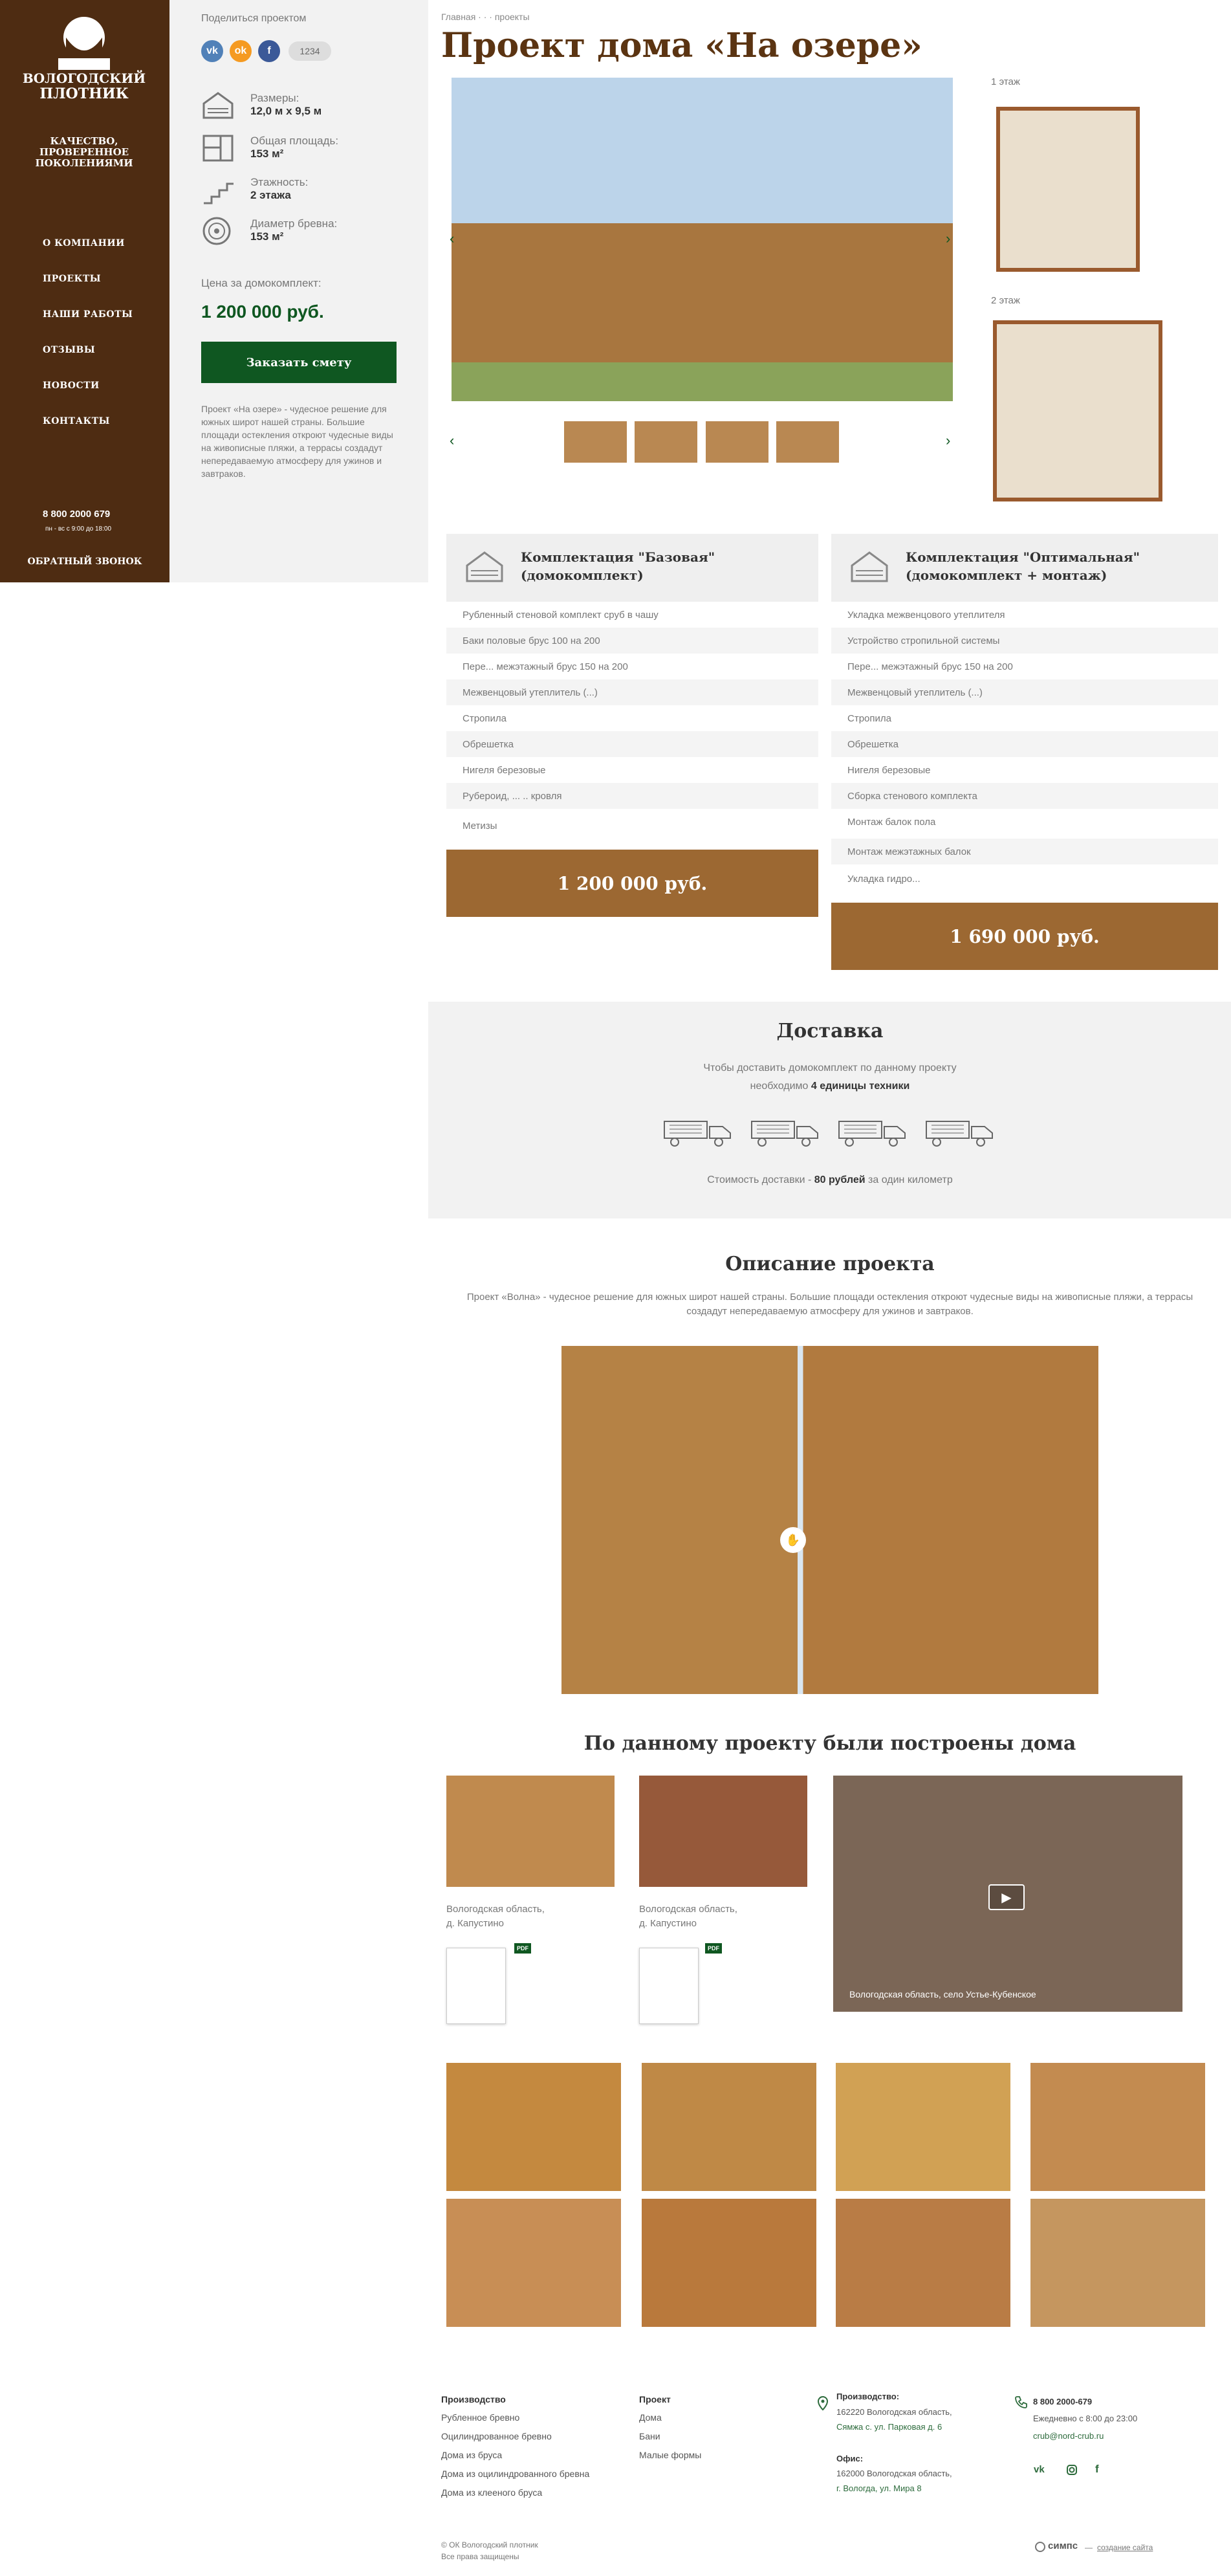  What do you see at coordinates (219, 193) in the screenshot?
I see `floors-icon` at bounding box center [219, 193].